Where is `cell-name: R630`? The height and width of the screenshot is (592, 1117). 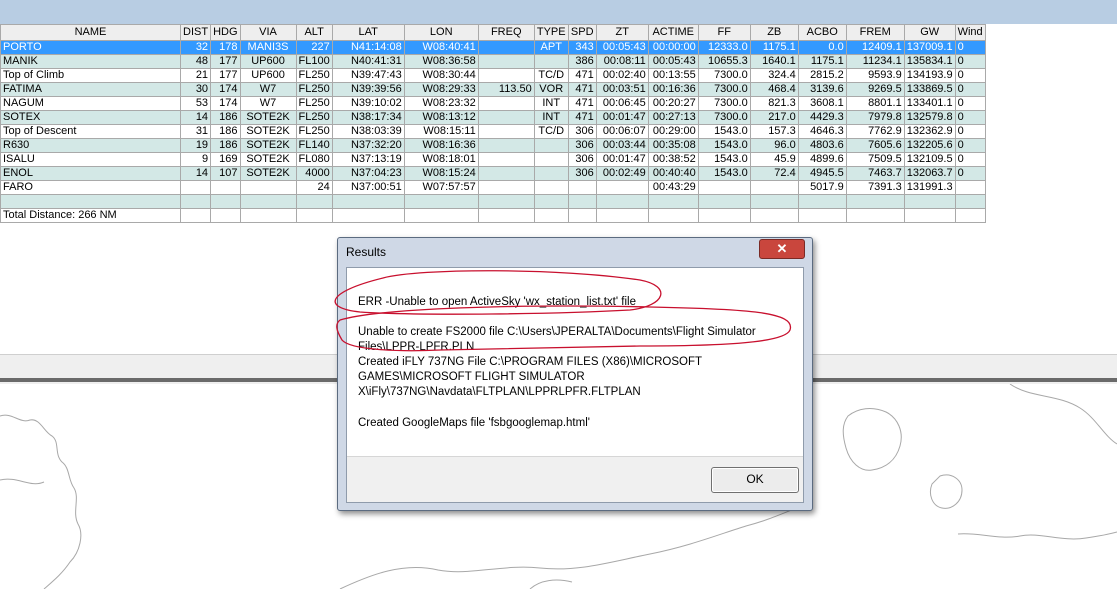 cell-name: R630 is located at coordinates (90, 145).